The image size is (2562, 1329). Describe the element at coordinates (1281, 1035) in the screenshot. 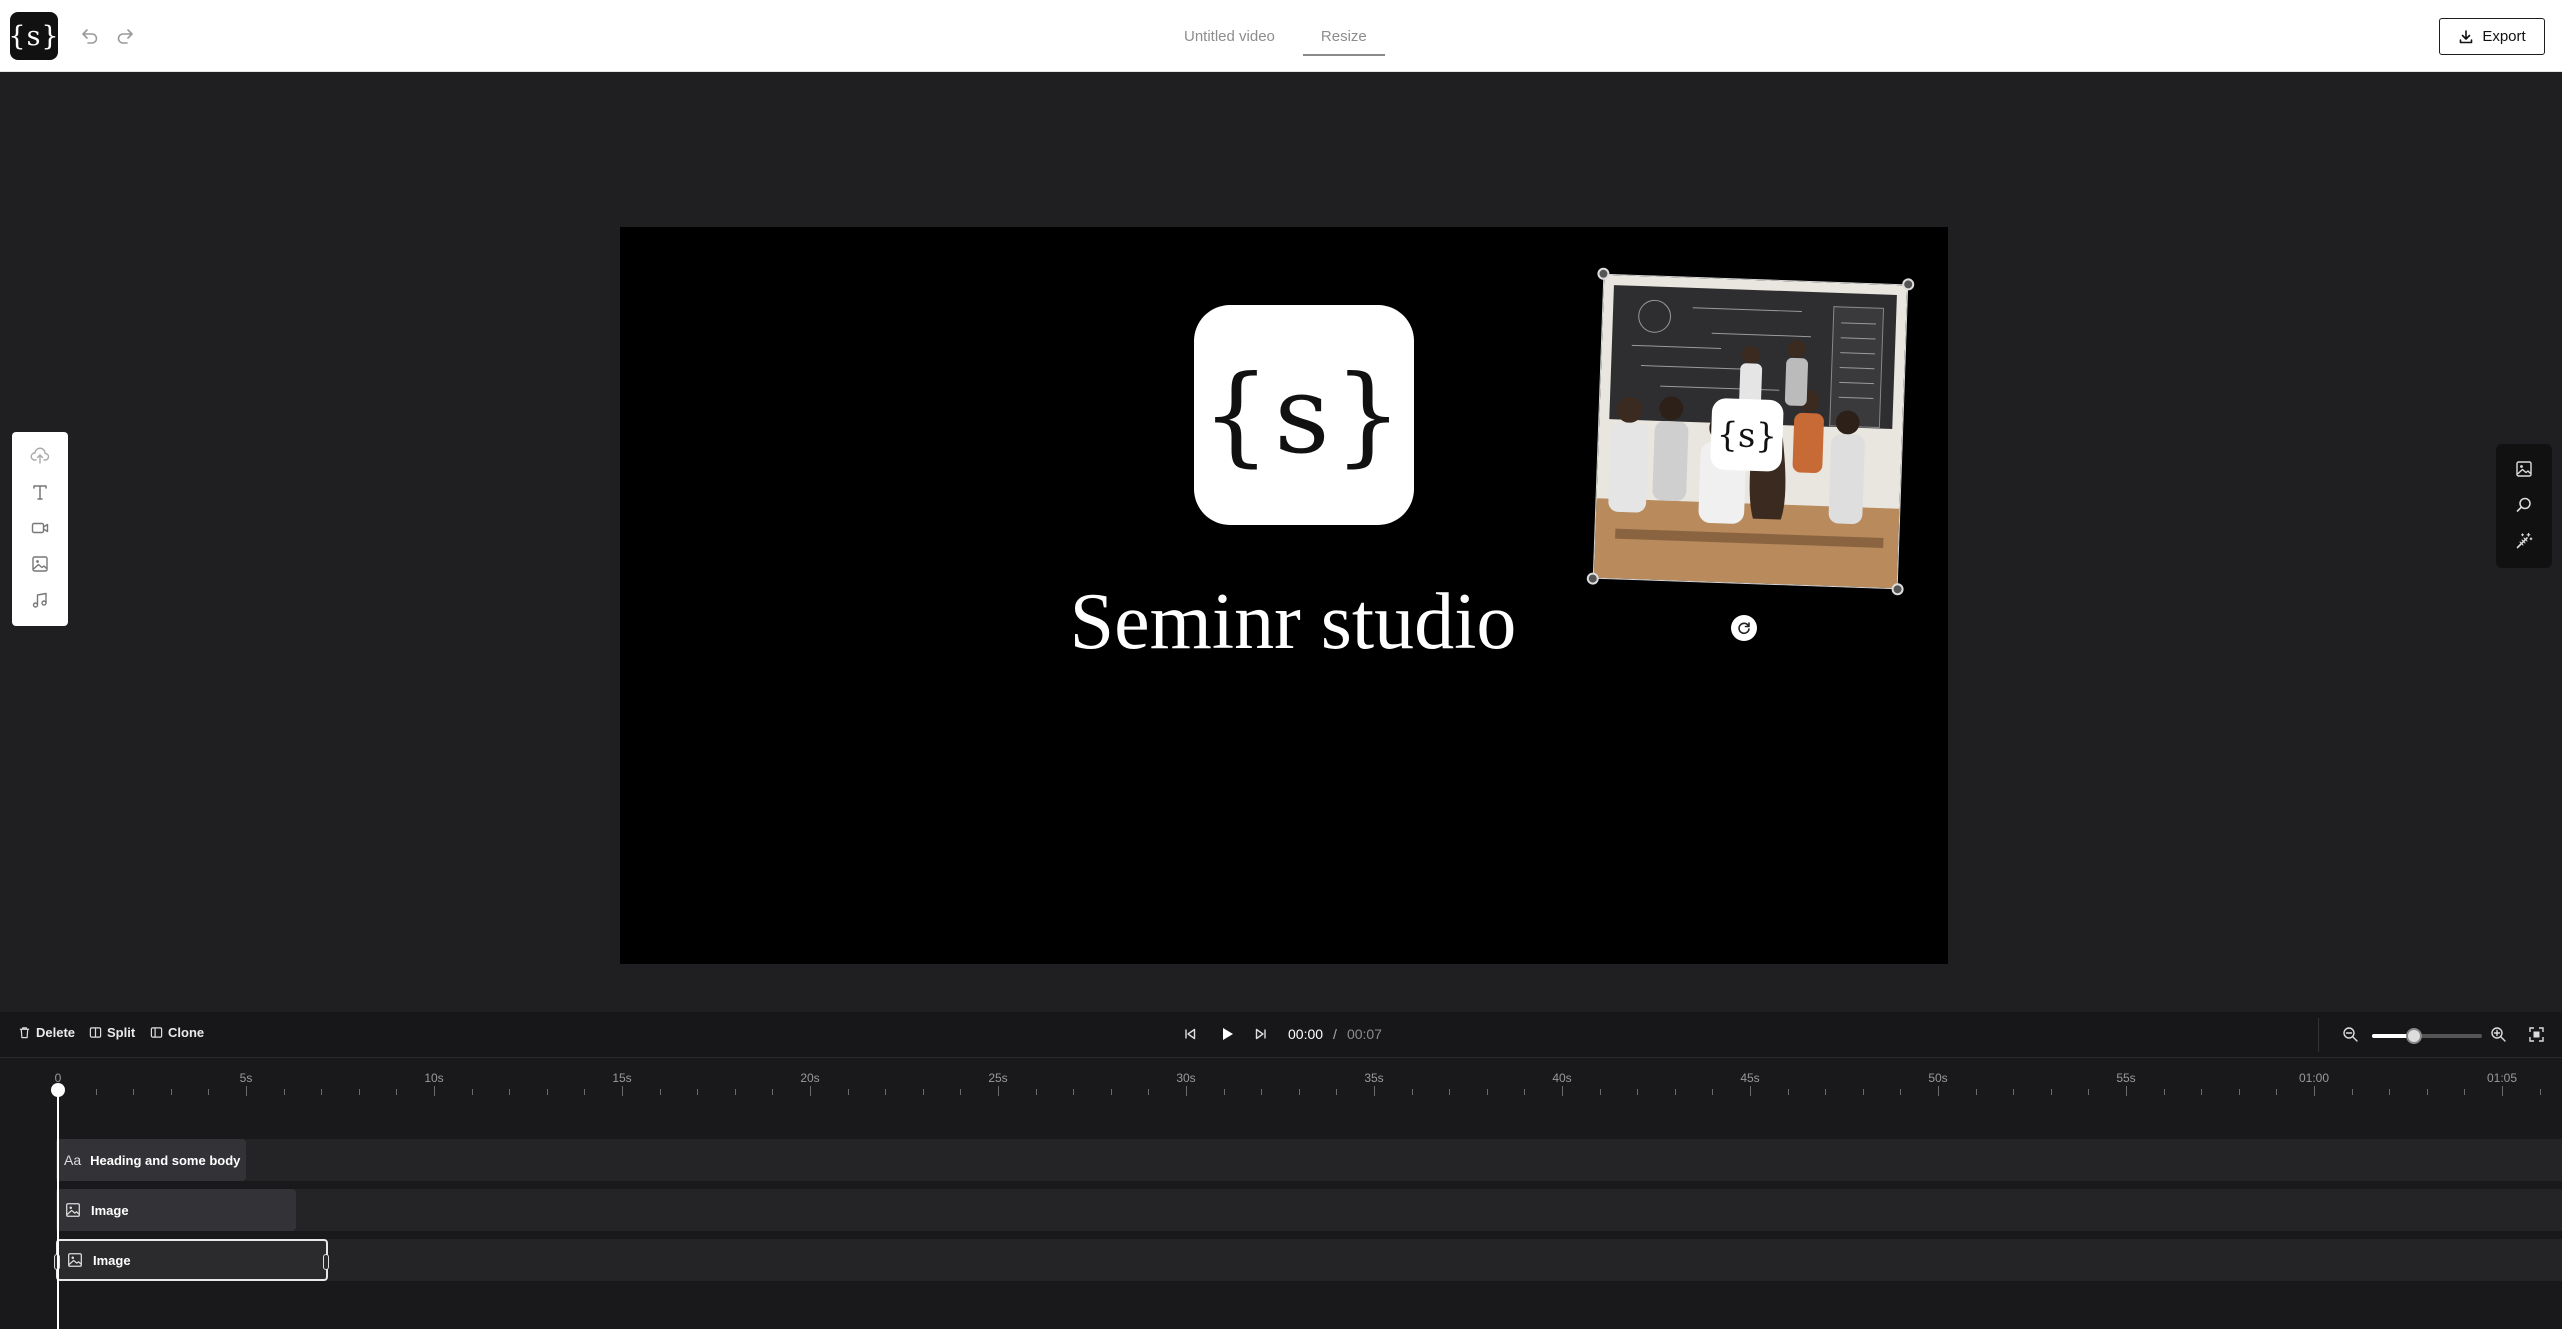

I see `timeline-controls: Delete Split Clone 00:00 / 00:07` at that location.